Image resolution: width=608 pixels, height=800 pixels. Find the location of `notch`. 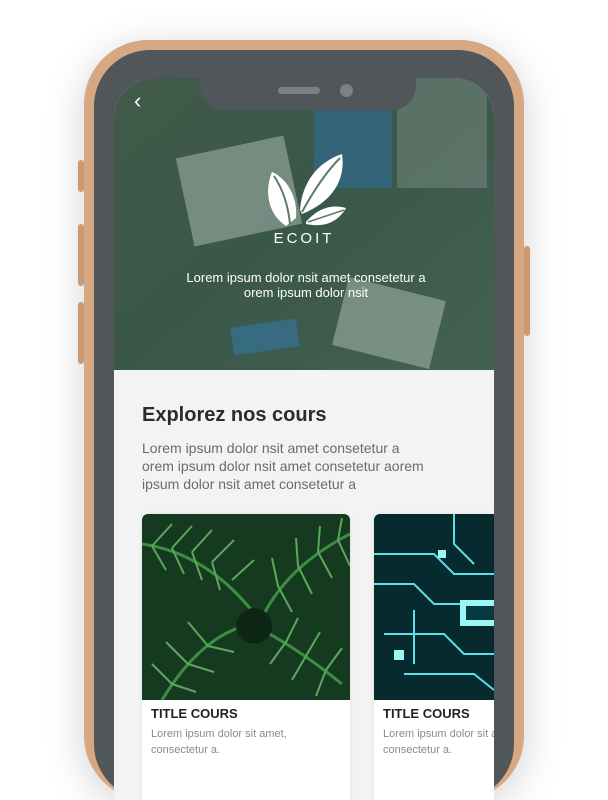

notch is located at coordinates (308, 94).